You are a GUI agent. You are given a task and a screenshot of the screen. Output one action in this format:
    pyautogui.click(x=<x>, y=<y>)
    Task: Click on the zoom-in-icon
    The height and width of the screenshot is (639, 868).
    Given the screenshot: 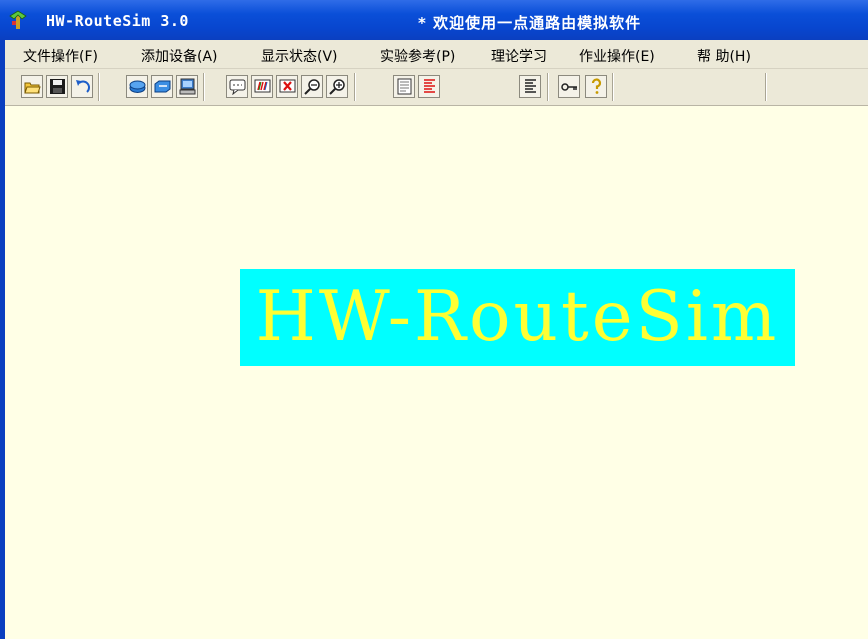 What is the action you would take?
    pyautogui.click(x=337, y=87)
    